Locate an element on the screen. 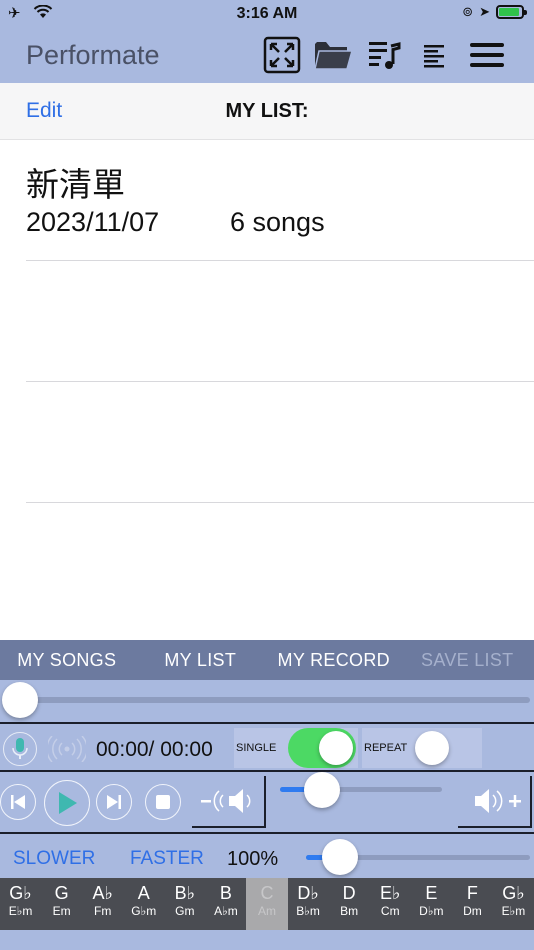 Image resolution: width=534 pixels, height=950 pixels. play-icon is located at coordinates (68, 803).